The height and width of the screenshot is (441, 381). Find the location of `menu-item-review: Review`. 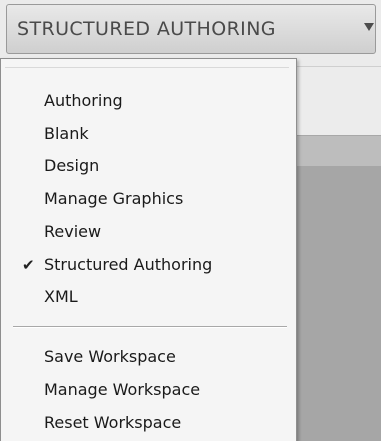

menu-item-review: Review is located at coordinates (148, 231).